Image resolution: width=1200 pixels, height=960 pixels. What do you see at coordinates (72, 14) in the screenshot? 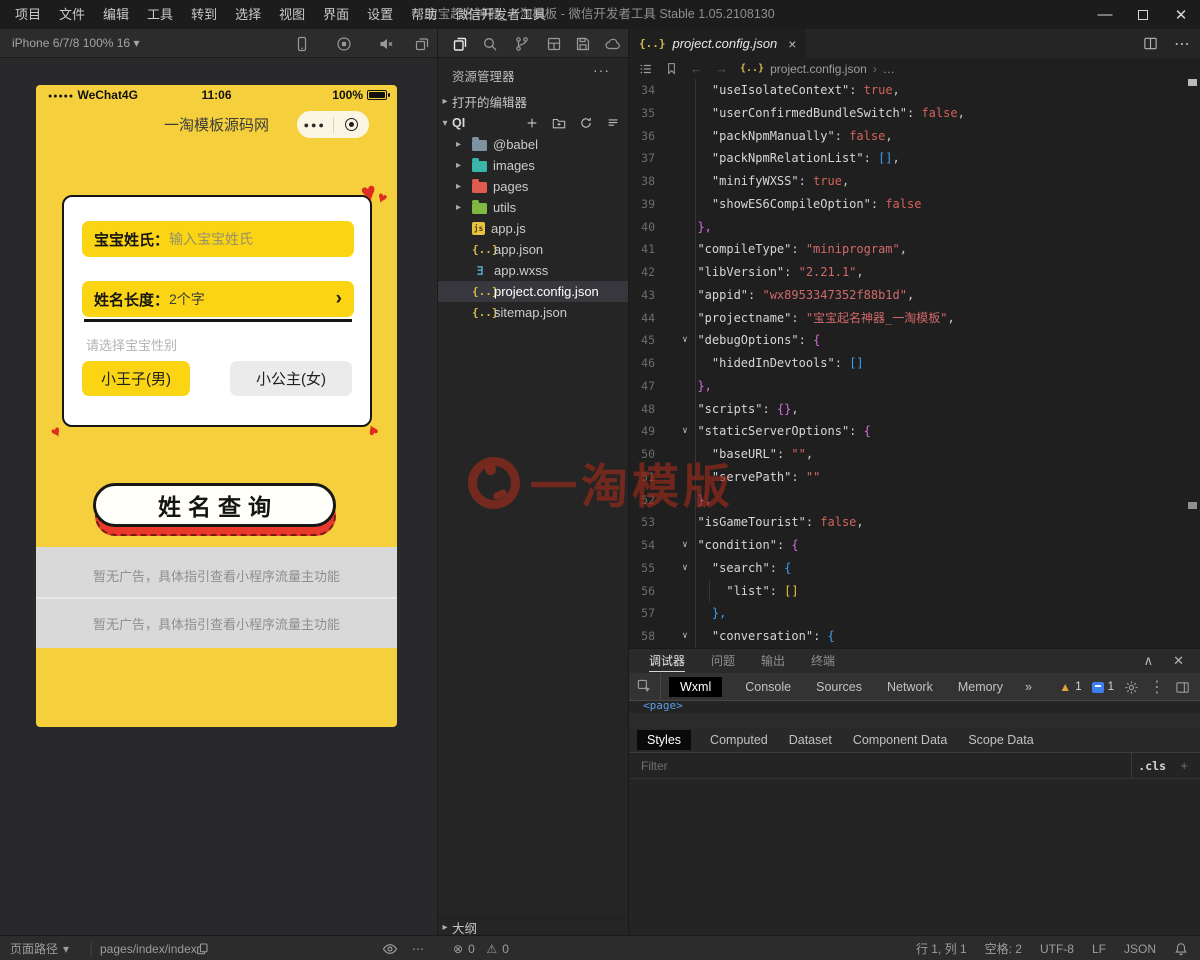
I see `menu-item-文件: 文件` at bounding box center [72, 14].